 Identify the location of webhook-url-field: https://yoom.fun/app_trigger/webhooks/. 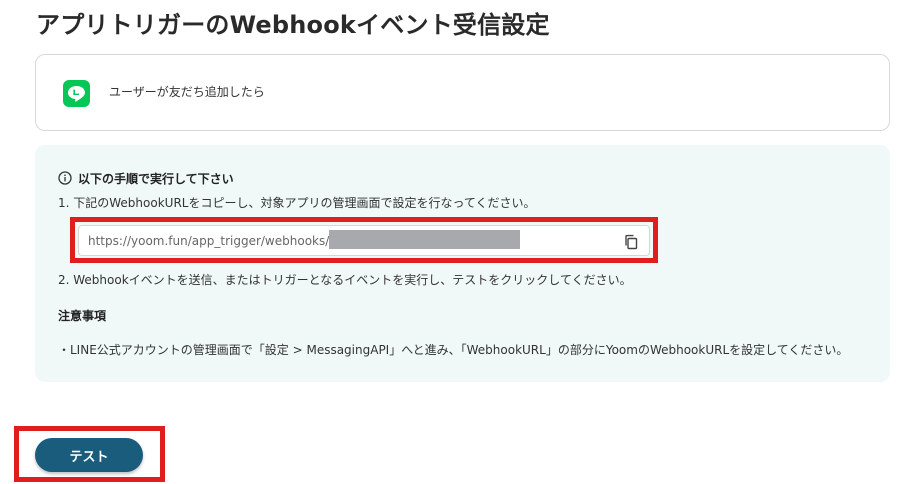
(364, 240).